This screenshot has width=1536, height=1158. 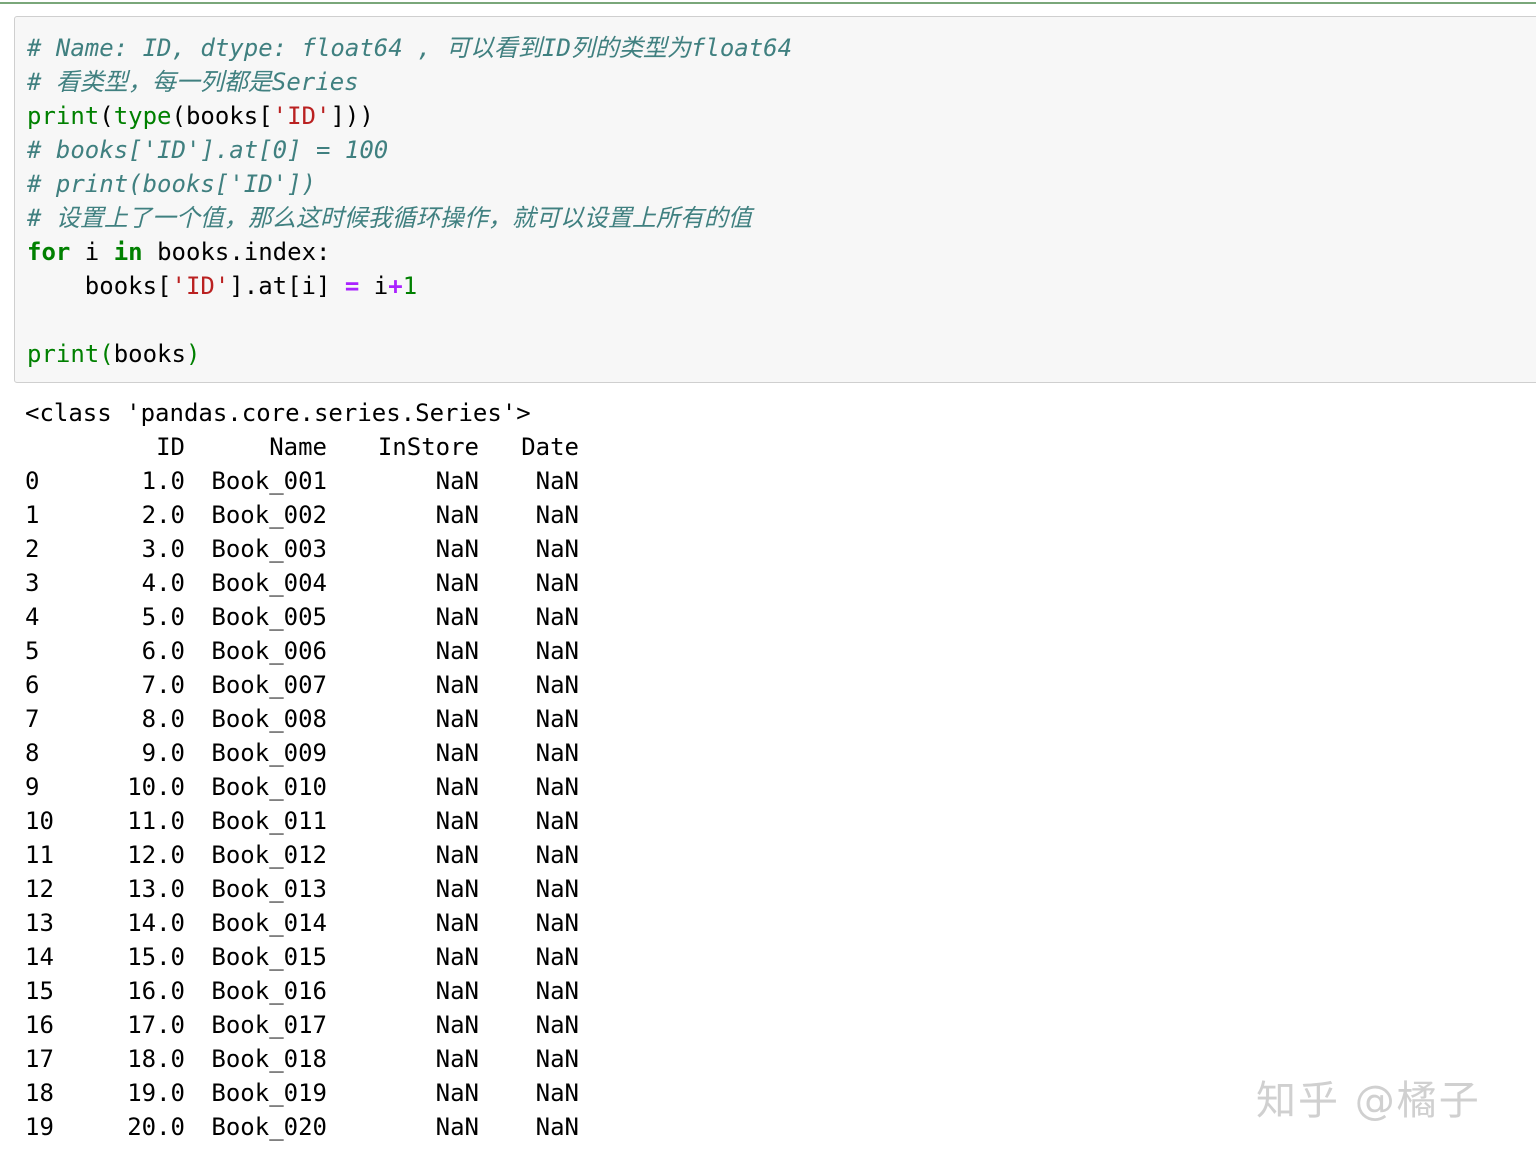 I want to click on column-header-name: Name, so click(x=298, y=447).